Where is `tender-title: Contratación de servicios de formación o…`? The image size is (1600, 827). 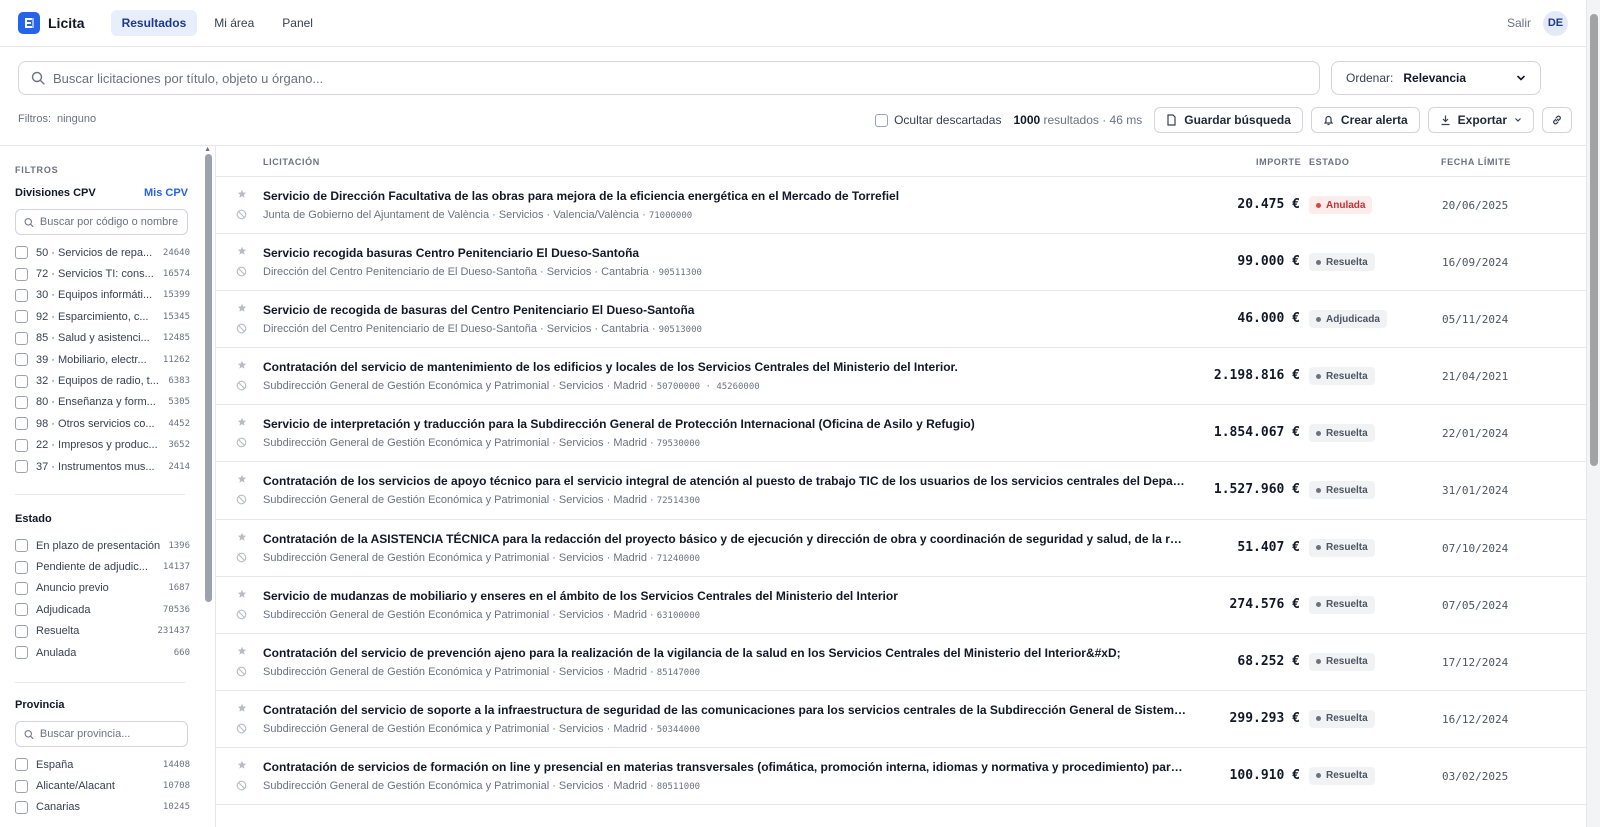 tender-title: Contratación de servicios de formación o… is located at coordinates (725, 767).